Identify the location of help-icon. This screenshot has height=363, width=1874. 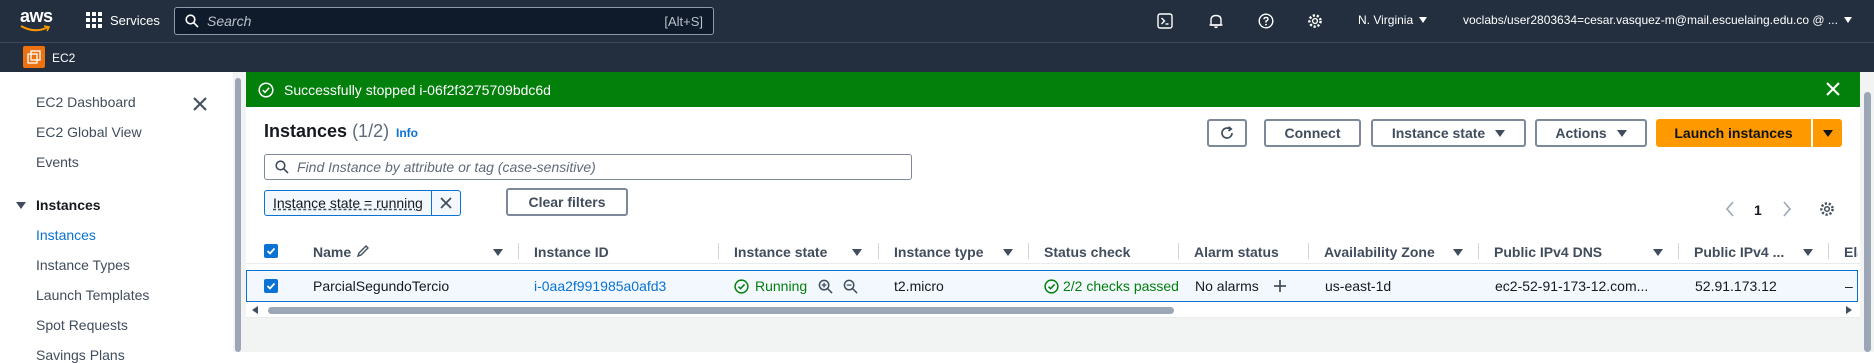
(1266, 21).